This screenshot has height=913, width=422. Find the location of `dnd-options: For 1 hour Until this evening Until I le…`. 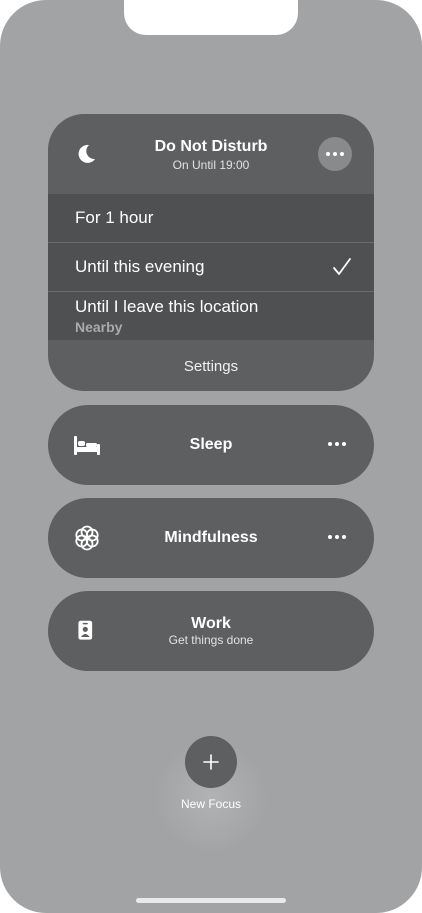

dnd-options: For 1 hour Until this evening Until I le… is located at coordinates (211, 267).